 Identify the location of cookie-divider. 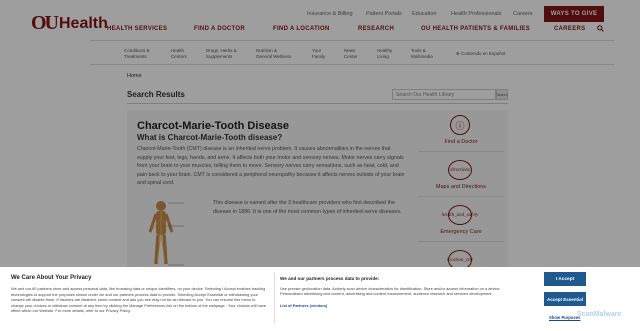
(274, 298).